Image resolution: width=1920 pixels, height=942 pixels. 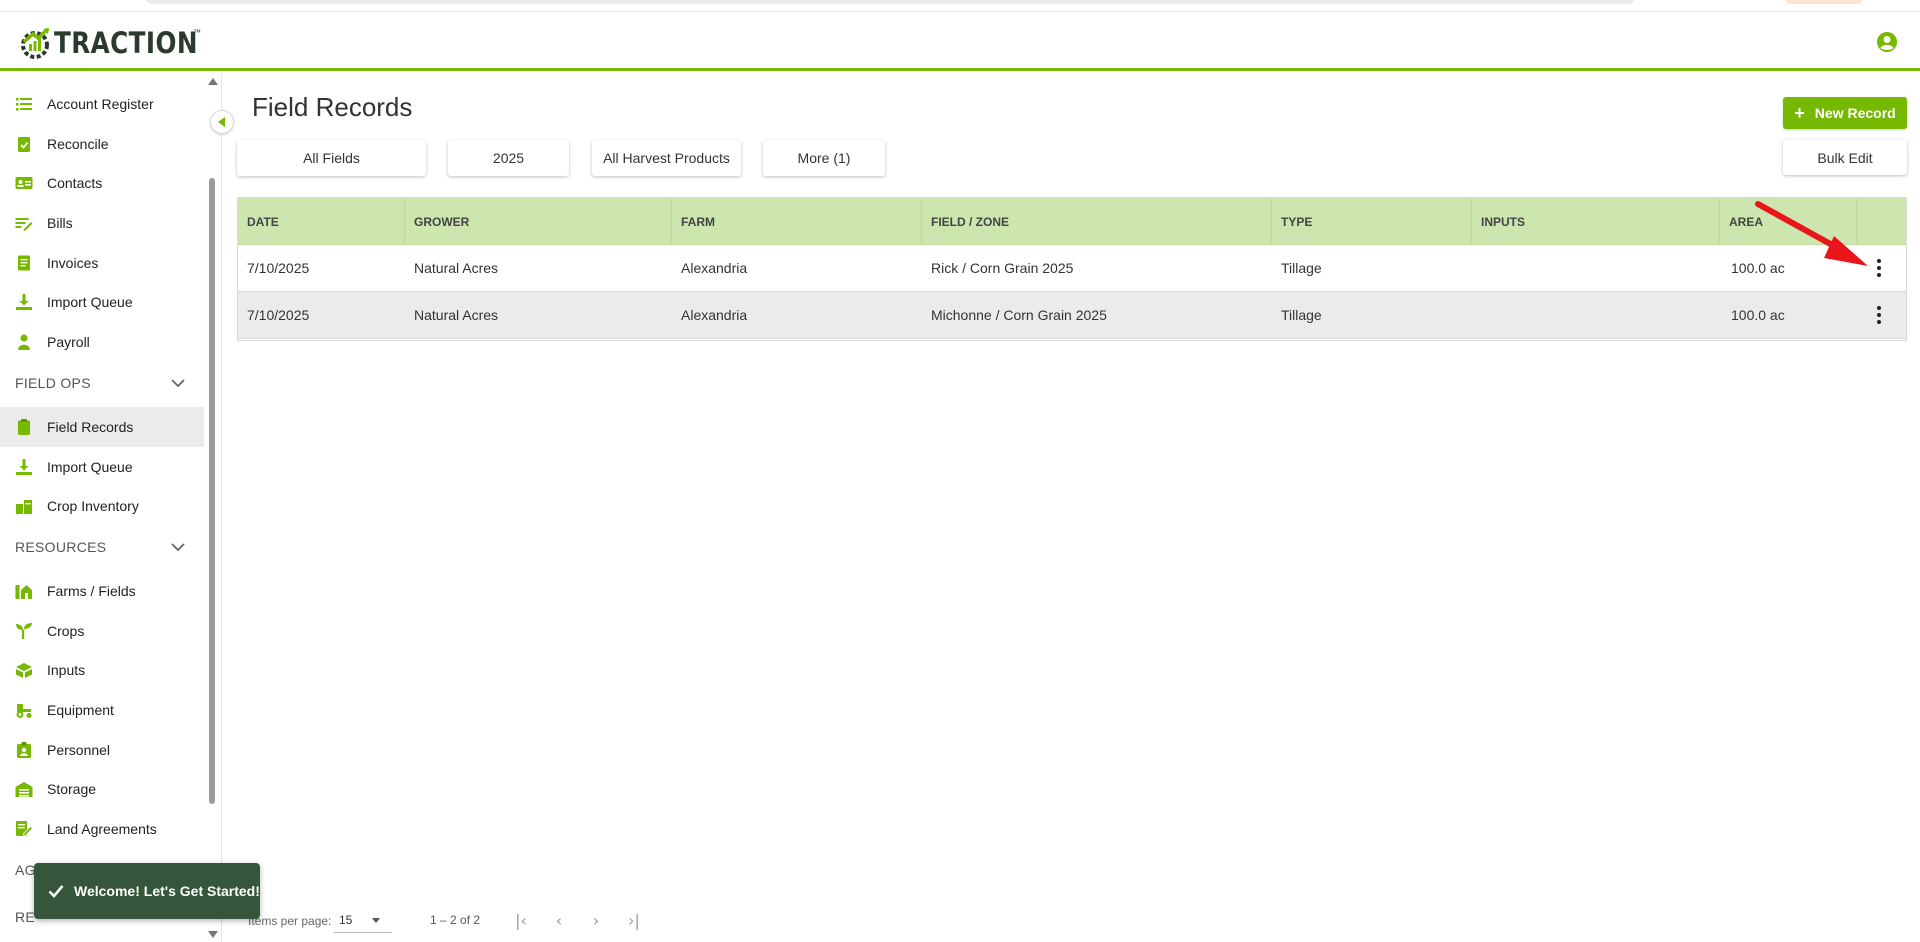 I want to click on list-icon, so click(x=24, y=104).